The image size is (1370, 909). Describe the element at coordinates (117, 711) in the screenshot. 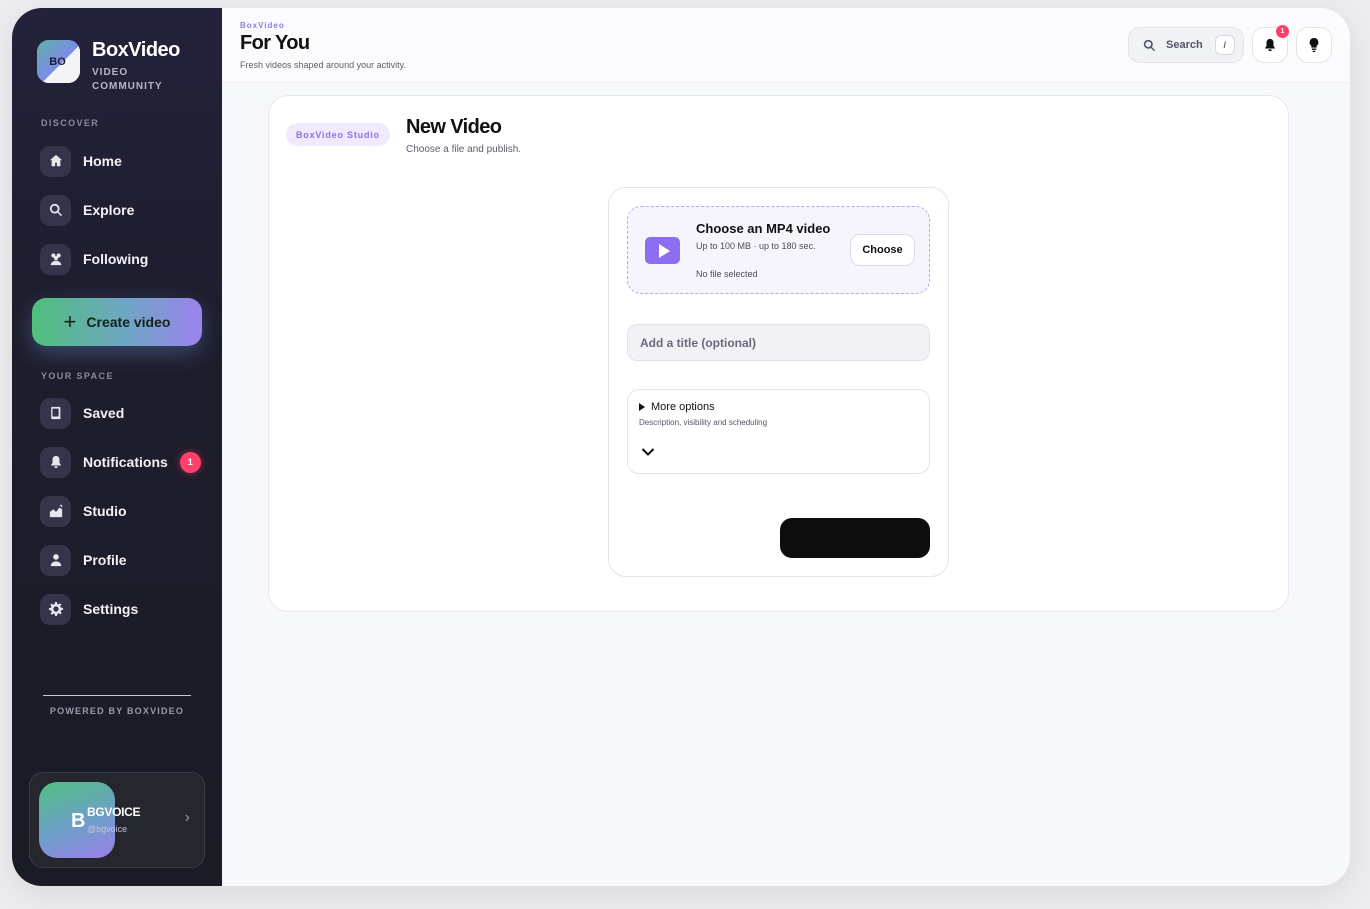

I see `powered-by: POWERED BY BOXVIDEO` at that location.